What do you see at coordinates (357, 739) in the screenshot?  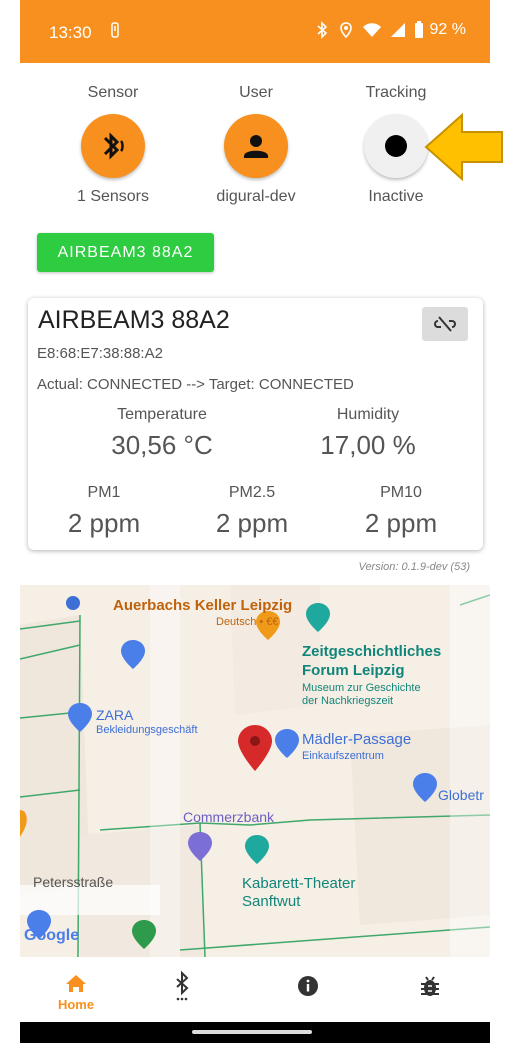 I see `map-label-maedler: Mädler-Passage` at bounding box center [357, 739].